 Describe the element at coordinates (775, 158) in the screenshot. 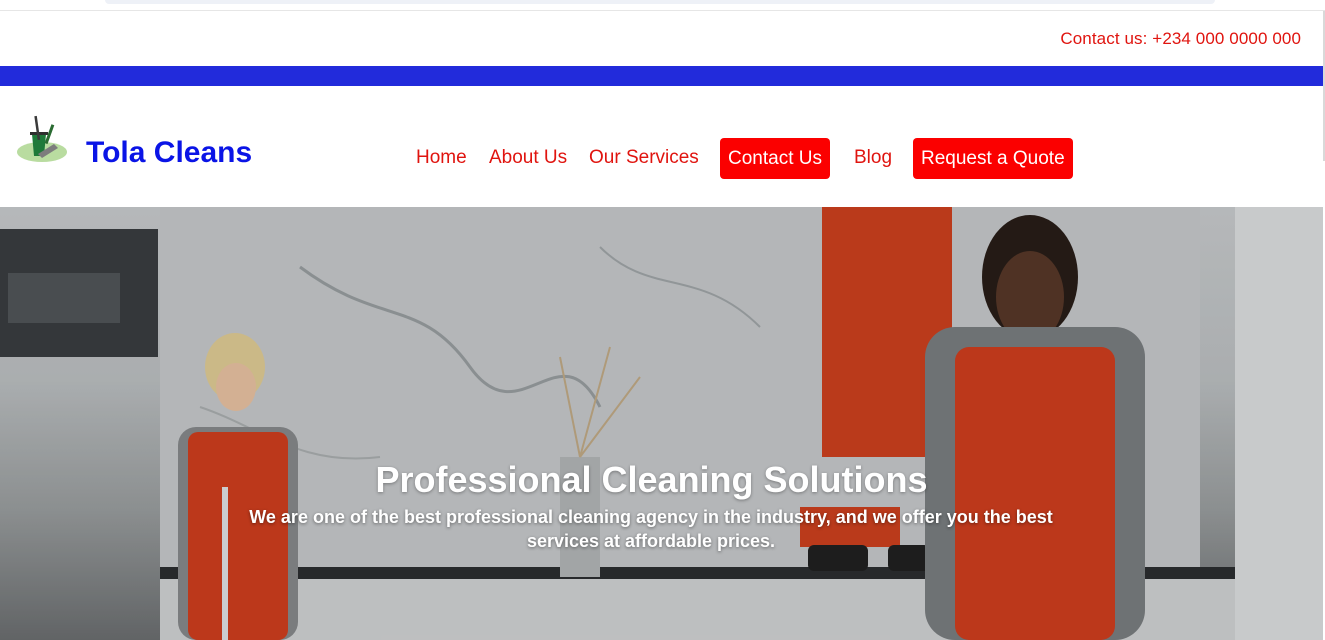

I see `nav-contact-us-button: Contact Us` at that location.